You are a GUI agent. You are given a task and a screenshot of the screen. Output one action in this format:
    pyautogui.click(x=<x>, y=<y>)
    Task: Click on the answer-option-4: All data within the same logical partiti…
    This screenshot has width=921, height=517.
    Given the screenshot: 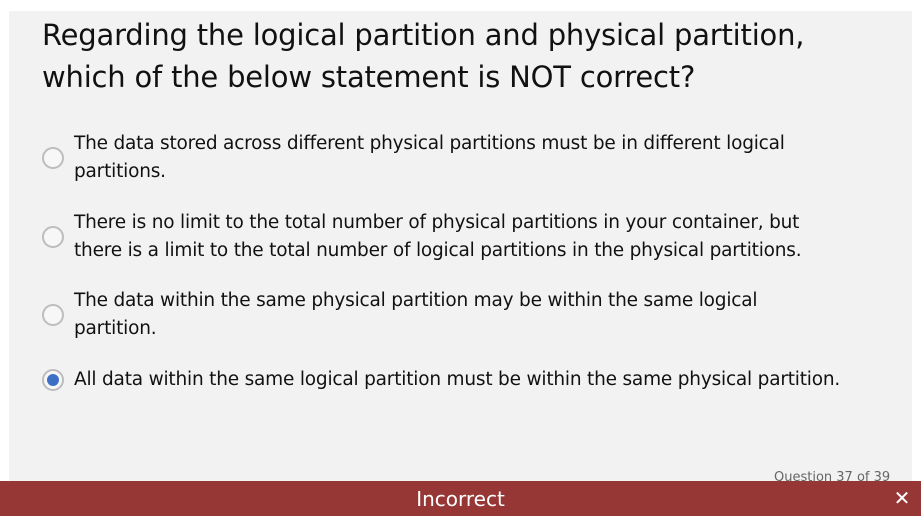 What is the action you would take?
    pyautogui.click(x=442, y=380)
    